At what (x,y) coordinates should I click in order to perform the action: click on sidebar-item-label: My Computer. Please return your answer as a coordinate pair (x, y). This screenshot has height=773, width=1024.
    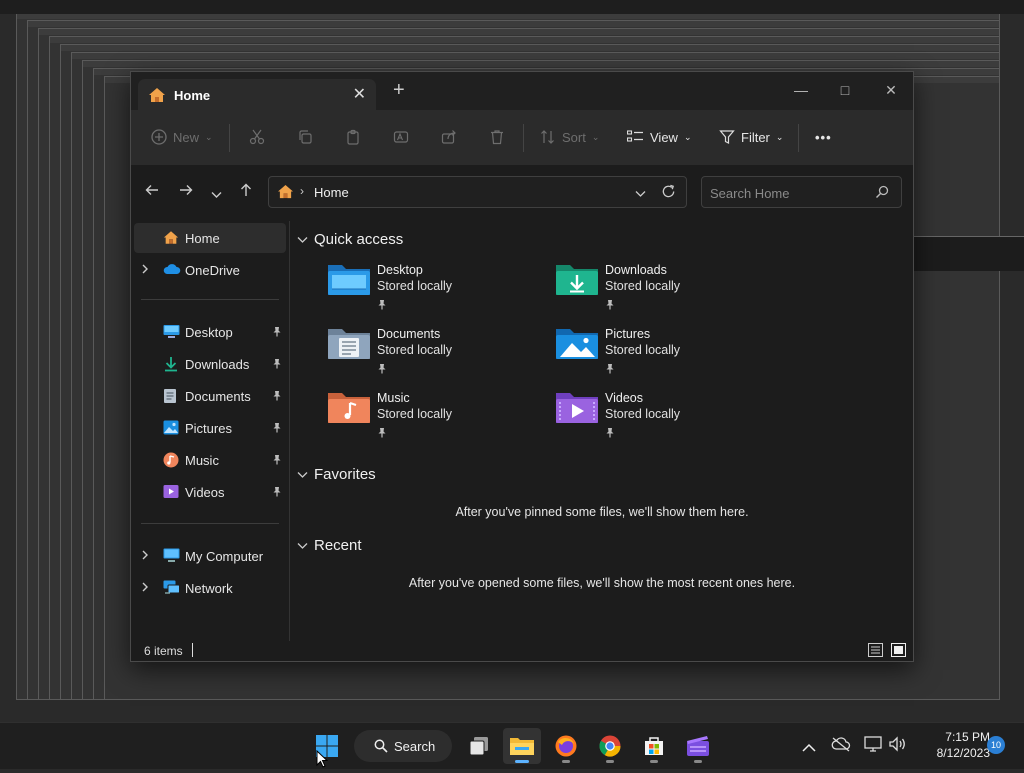
    Looking at the image, I should click on (224, 556).